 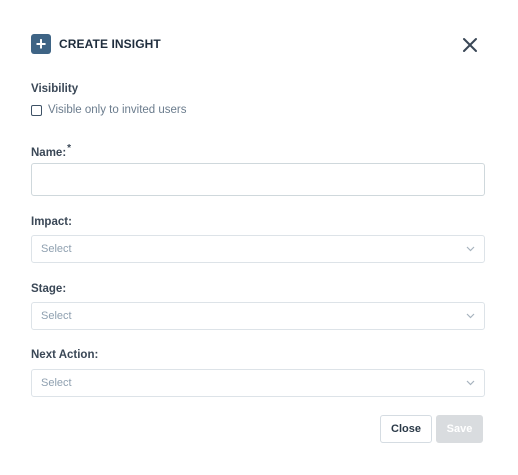 What do you see at coordinates (459, 429) in the screenshot?
I see `save-button: Save` at bounding box center [459, 429].